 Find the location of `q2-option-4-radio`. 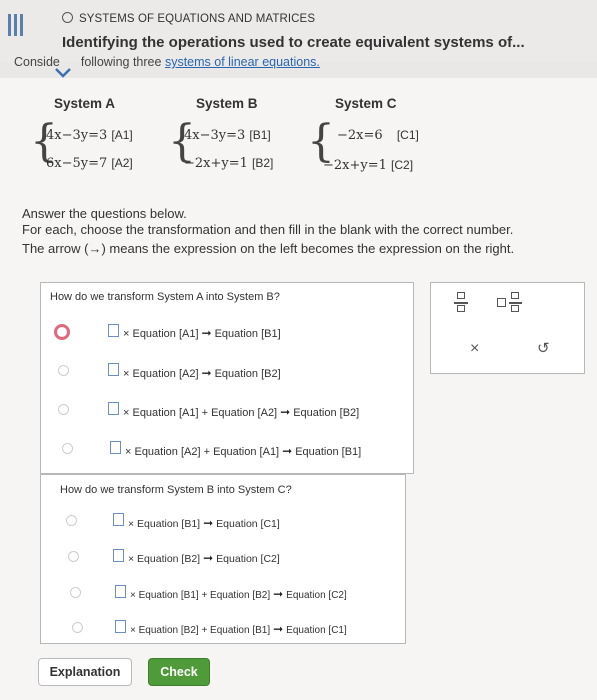

q2-option-4-radio is located at coordinates (77, 627).